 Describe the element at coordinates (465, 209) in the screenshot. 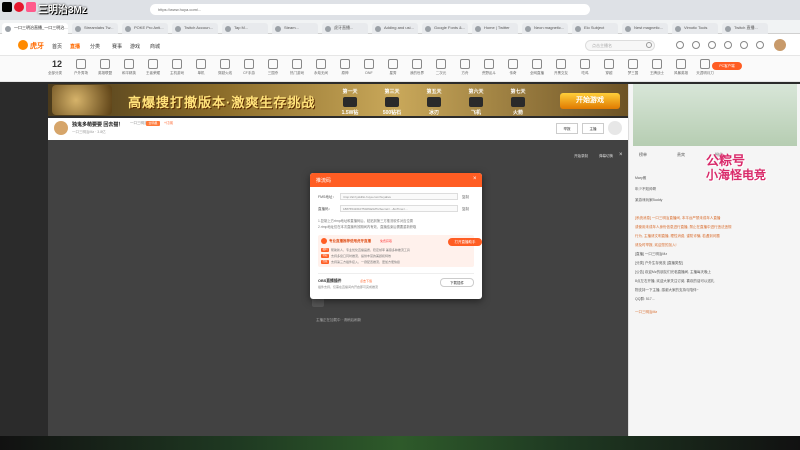

I see `copy-key-button: 复制` at that location.